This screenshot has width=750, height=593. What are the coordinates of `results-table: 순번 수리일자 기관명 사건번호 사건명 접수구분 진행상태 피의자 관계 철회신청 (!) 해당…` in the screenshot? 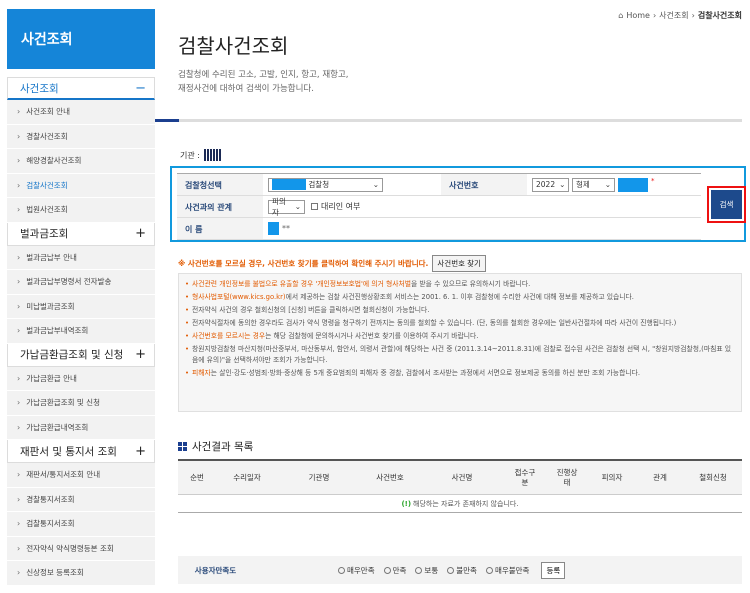 It's located at (460, 486).